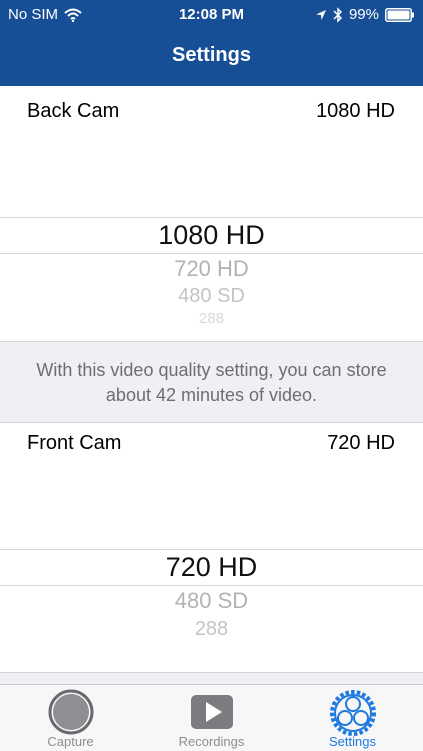 The width and height of the screenshot is (423, 751). Describe the element at coordinates (211, 235) in the screenshot. I see `picker-option-selected: 1080 HD` at that location.